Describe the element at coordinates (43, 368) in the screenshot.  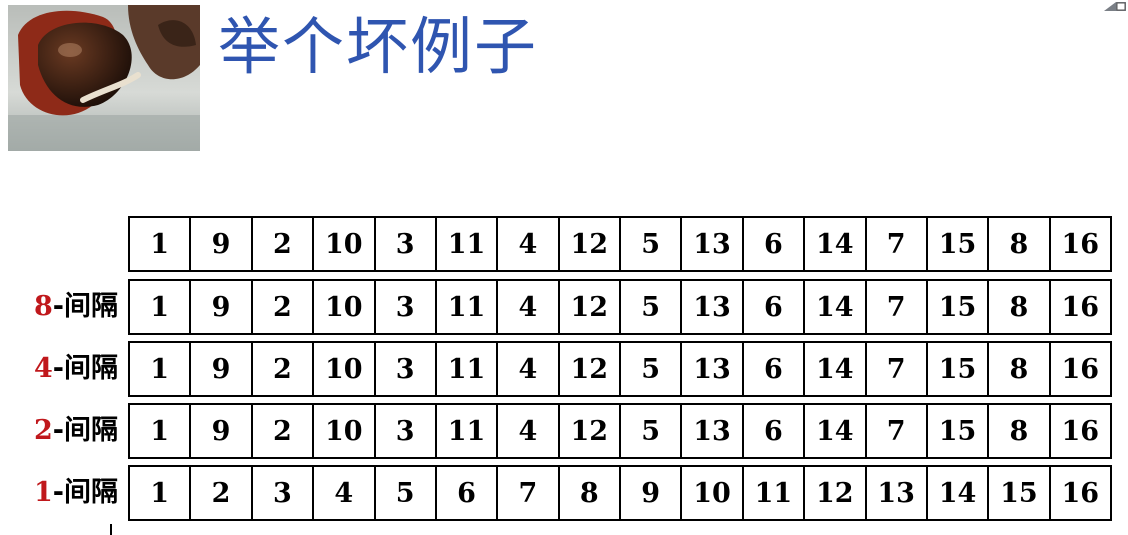
I see `gap-number: 4` at that location.